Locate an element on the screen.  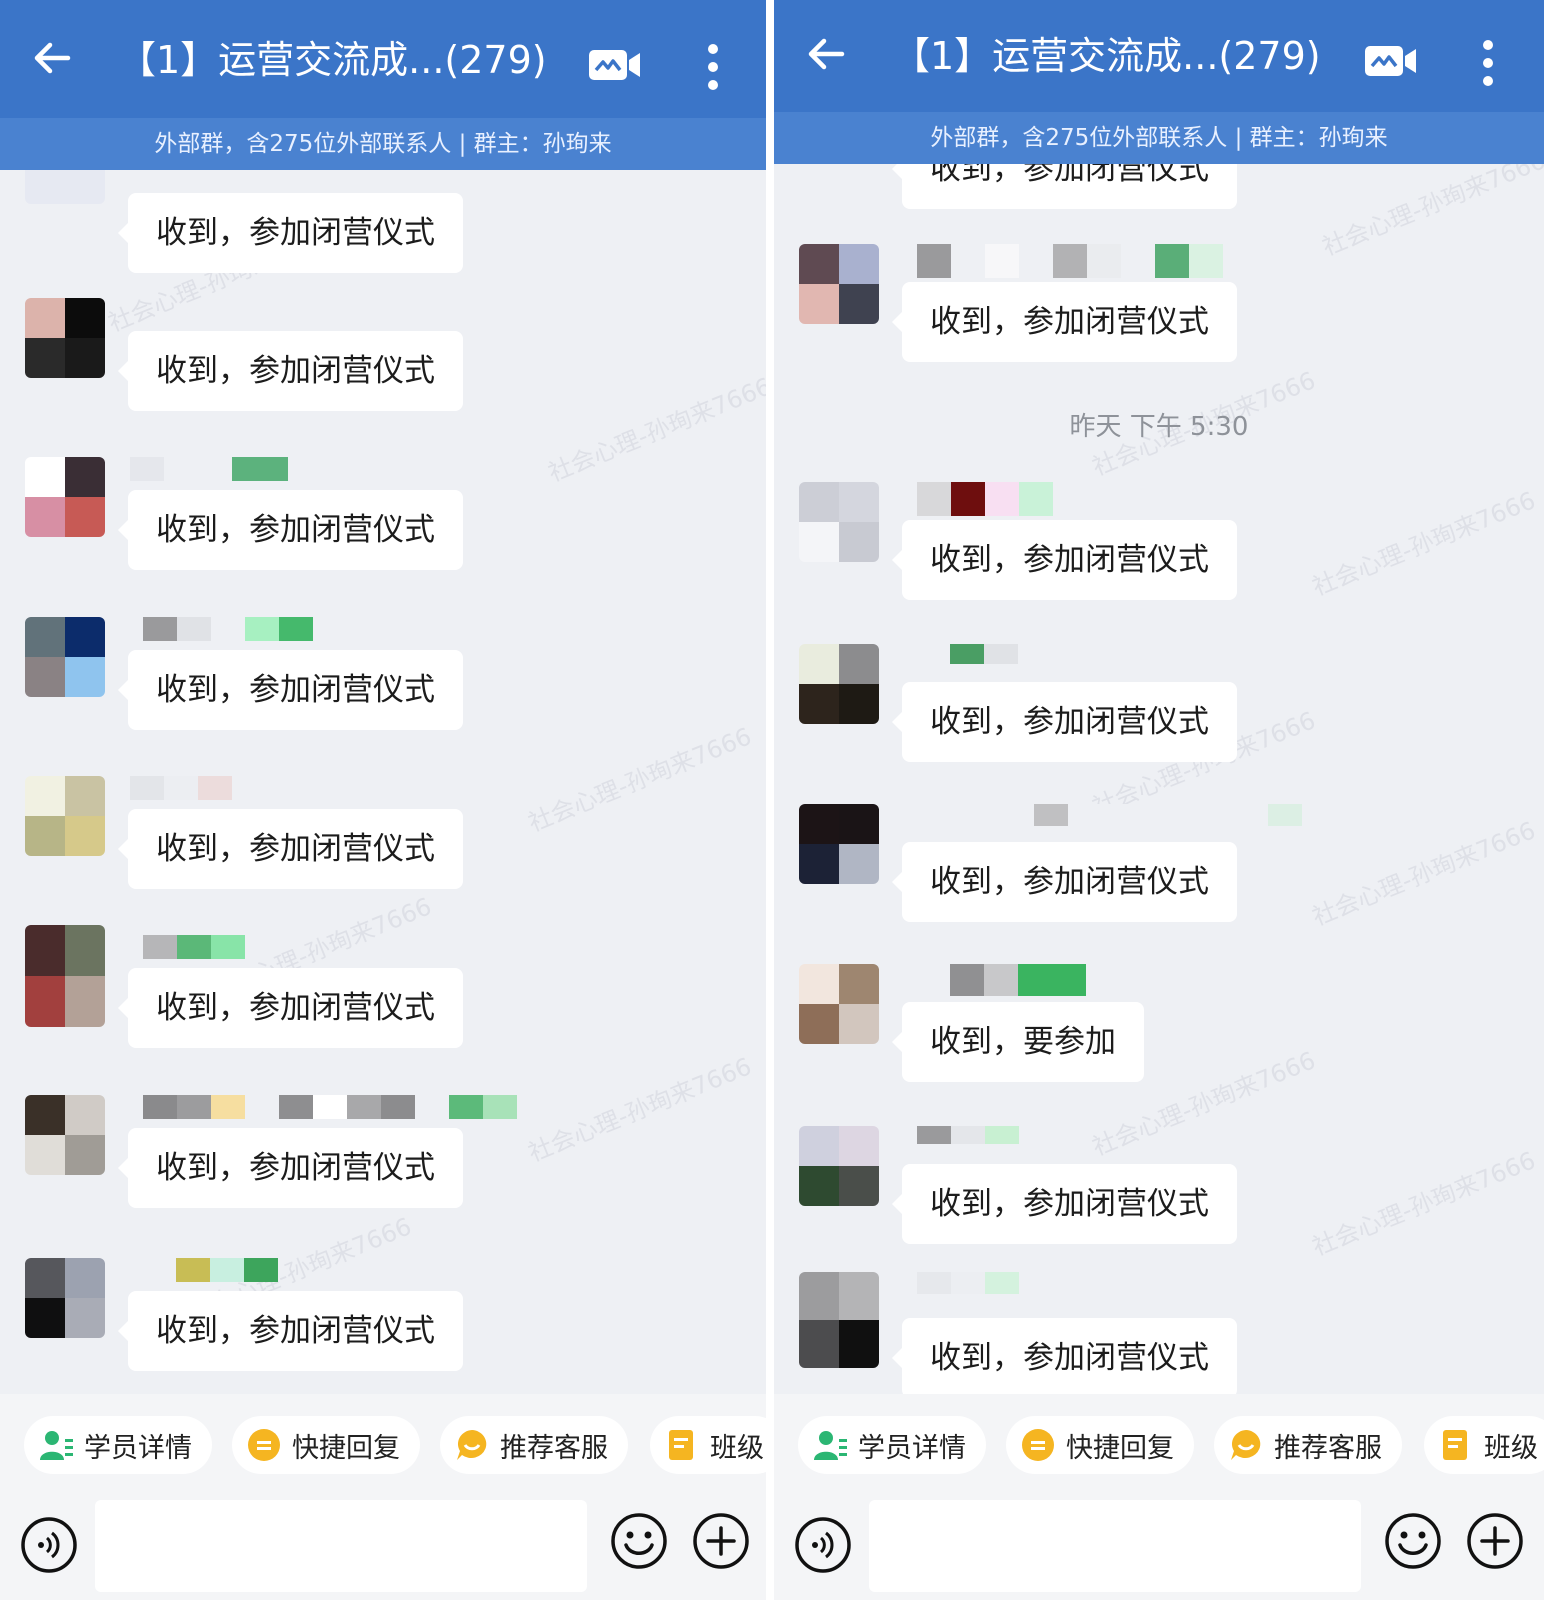
message-bubble: 收到，要参加 is located at coordinates (1018, 1042).